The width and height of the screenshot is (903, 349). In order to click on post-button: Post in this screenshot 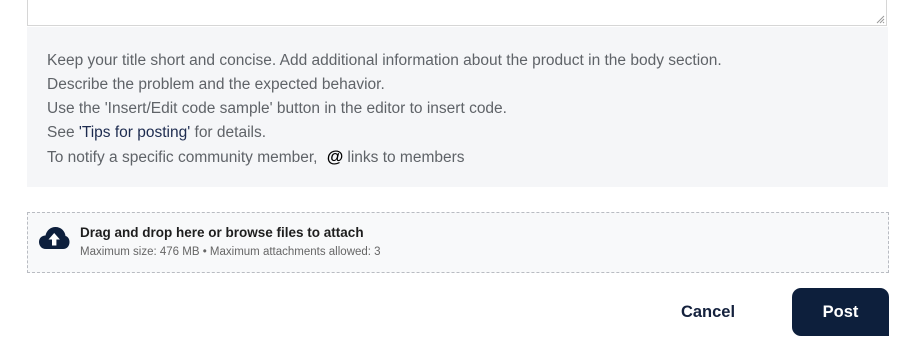, I will do `click(840, 312)`.